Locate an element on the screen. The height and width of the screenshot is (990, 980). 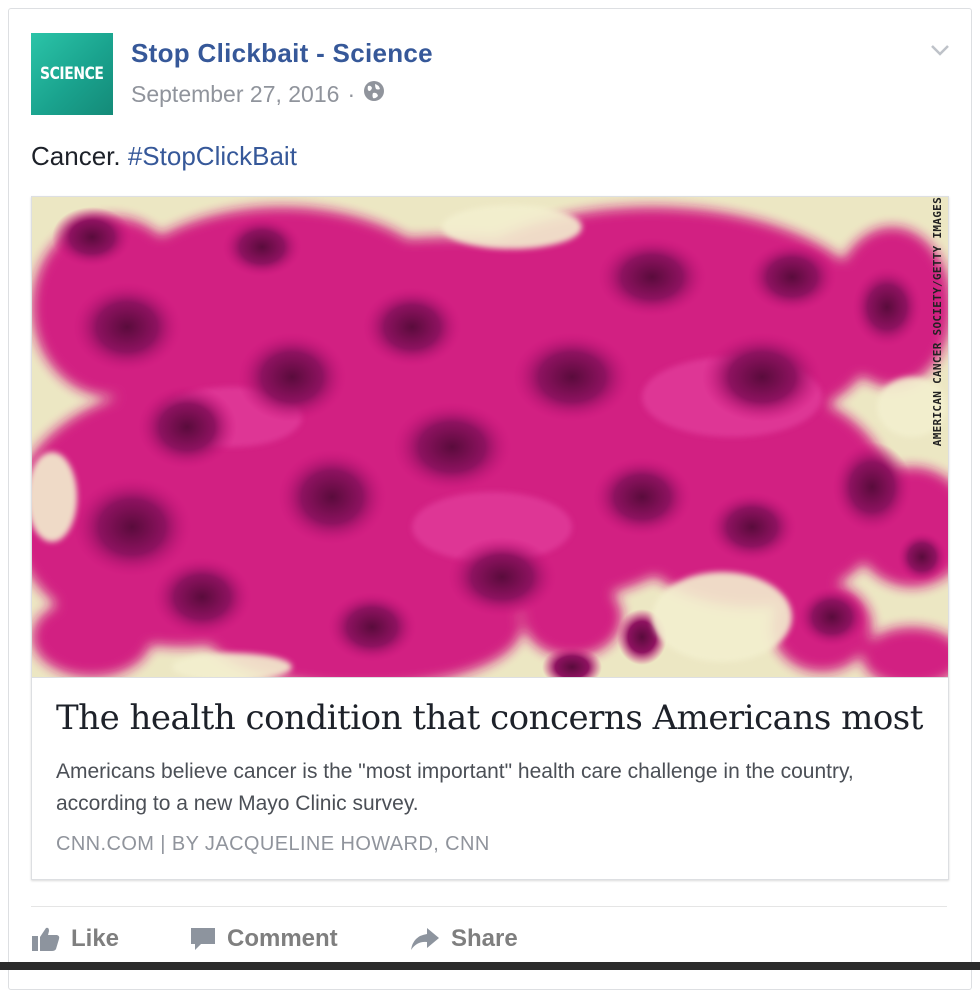
chevron-down-icon is located at coordinates (940, 50).